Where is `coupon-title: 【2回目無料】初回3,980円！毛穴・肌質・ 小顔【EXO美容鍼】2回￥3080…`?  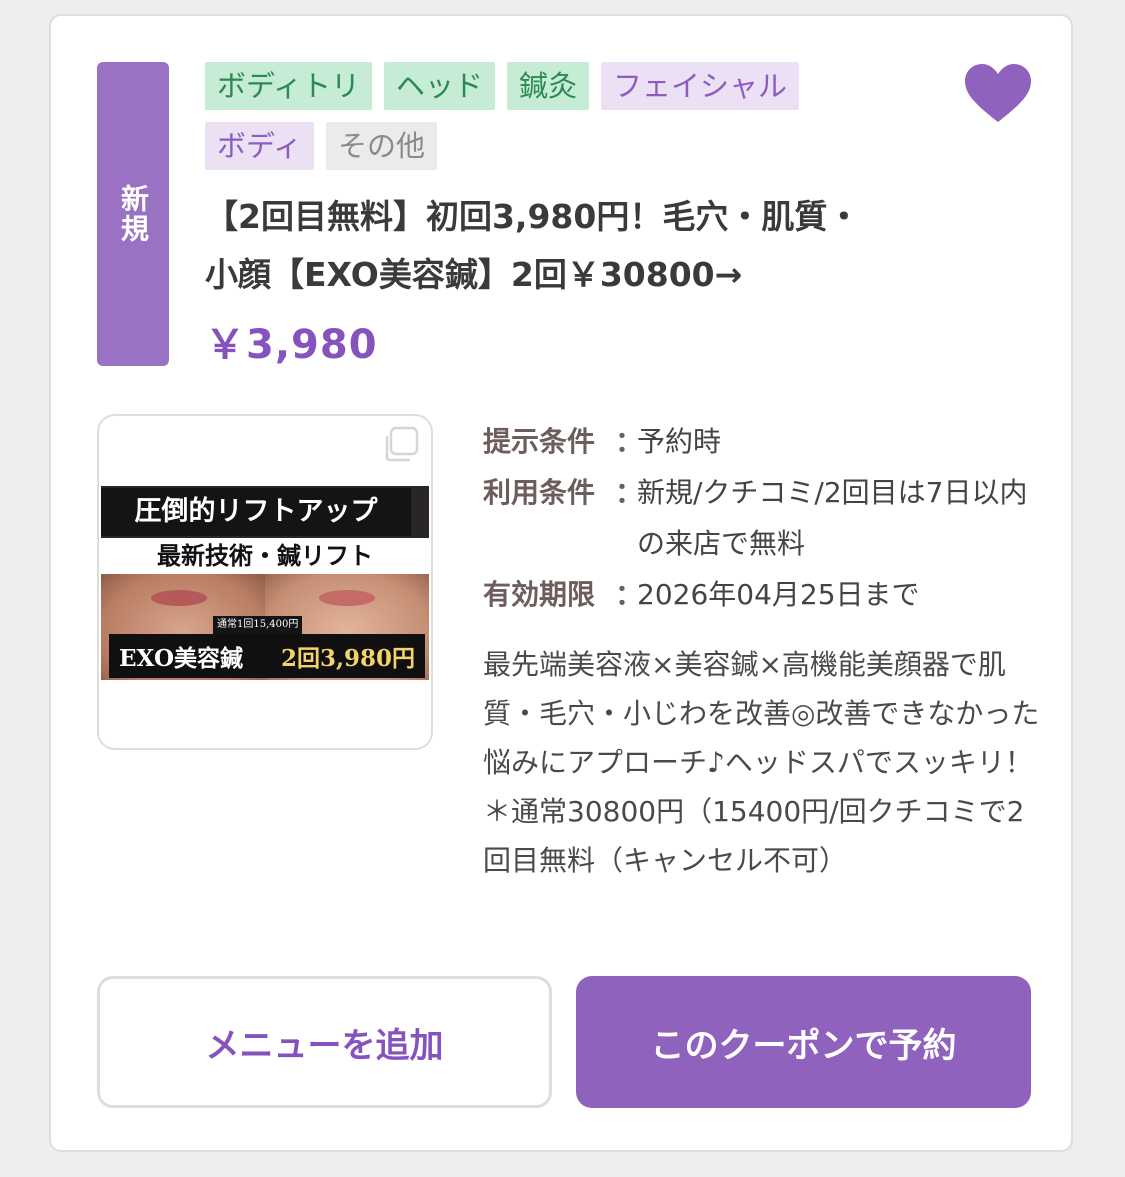
coupon-title: 【2回目無料】初回3,980円！毛穴・肌質・ 小顔【EXO美容鍼】2回￥3080… is located at coordinates (585, 246).